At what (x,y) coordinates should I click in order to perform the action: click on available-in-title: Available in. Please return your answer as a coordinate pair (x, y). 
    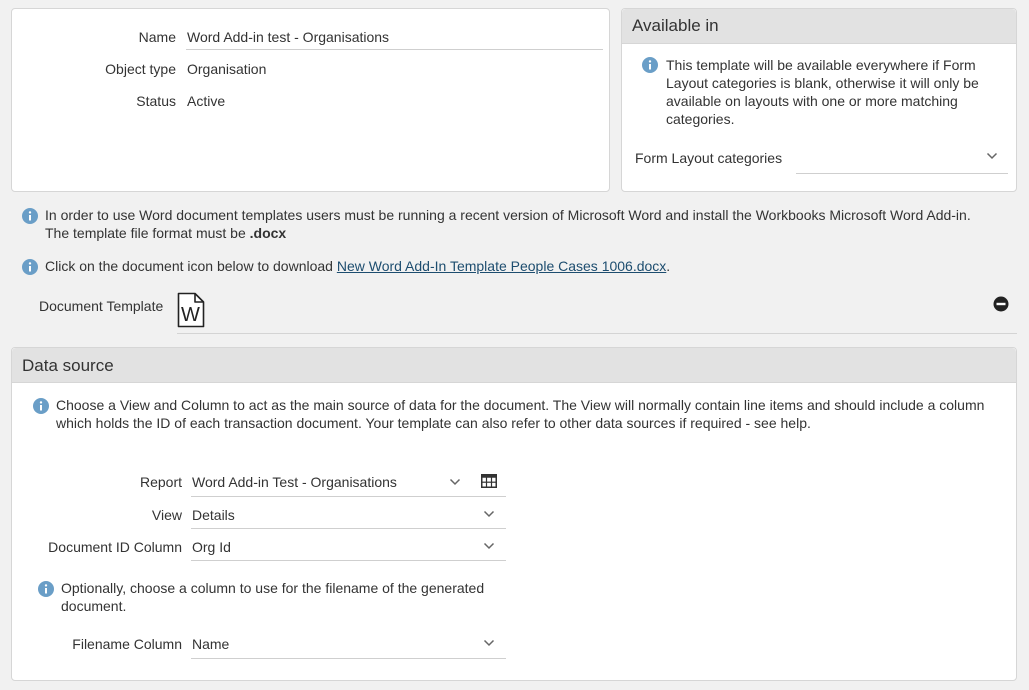
    Looking at the image, I should click on (675, 25).